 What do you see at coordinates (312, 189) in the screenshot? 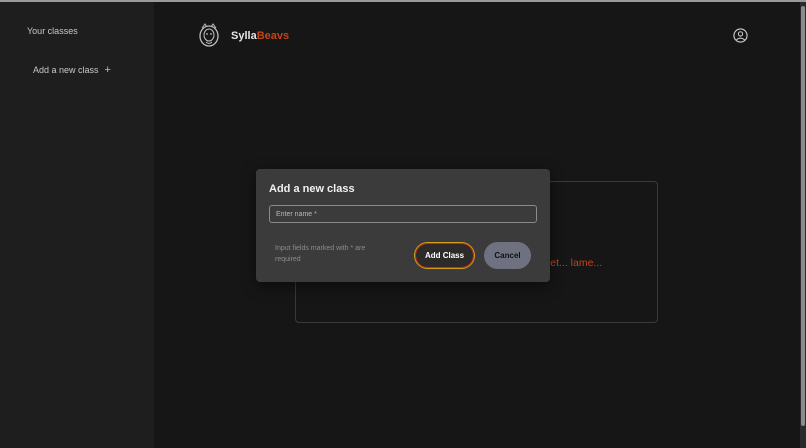
I see `dialog-title: Add a new class` at bounding box center [312, 189].